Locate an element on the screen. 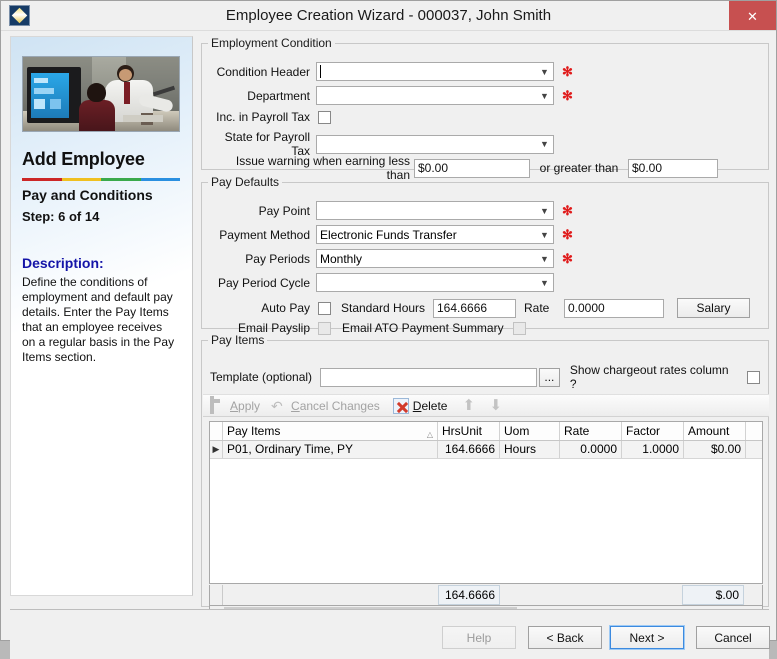  standard-hours-label: Standard Hours is located at coordinates (383, 308).